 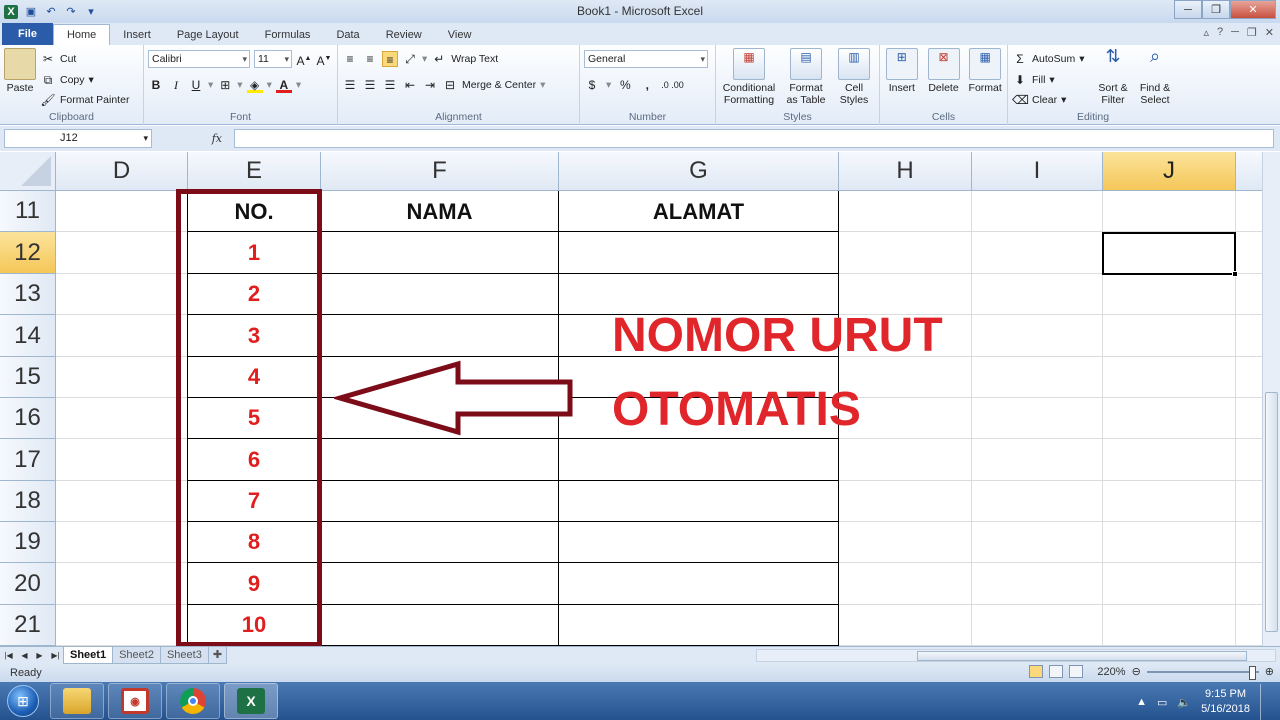 What do you see at coordinates (698, 211) in the screenshot?
I see `cell-g11: ALAMAT` at bounding box center [698, 211].